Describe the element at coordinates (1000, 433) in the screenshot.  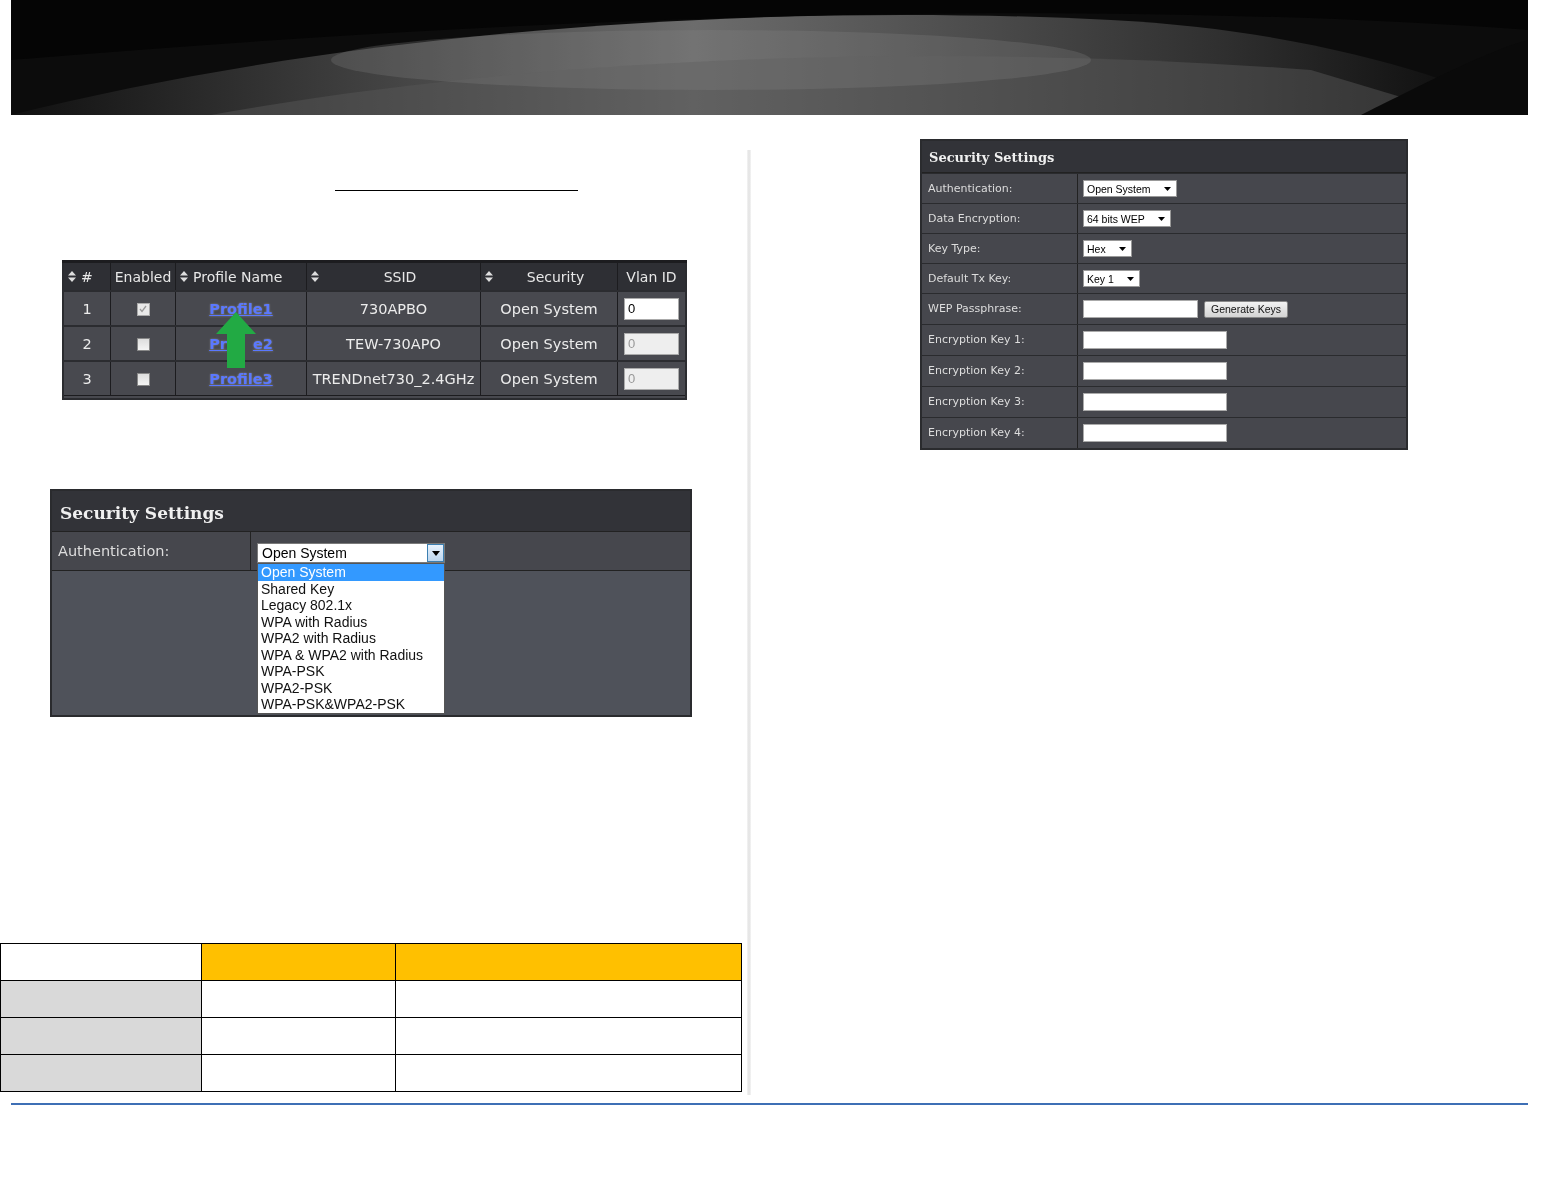
I see `field-label: Encryption Key 4:` at that location.